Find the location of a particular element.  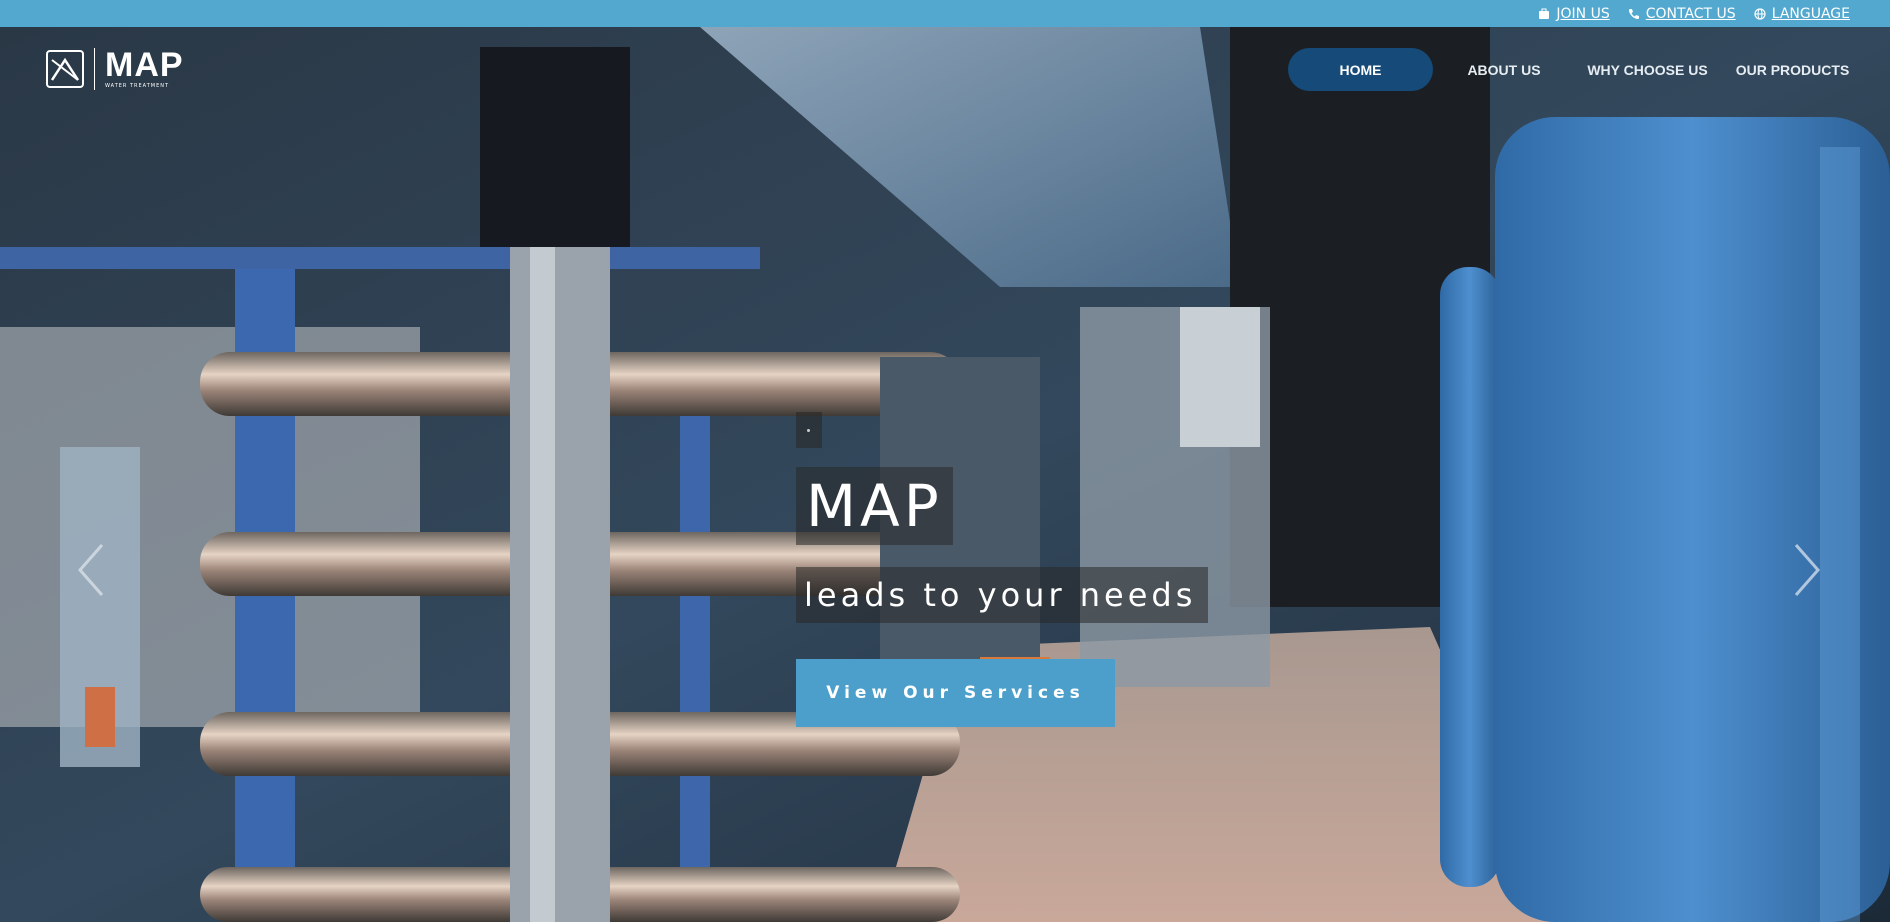

briefcase-icon is located at coordinates (1544, 13).